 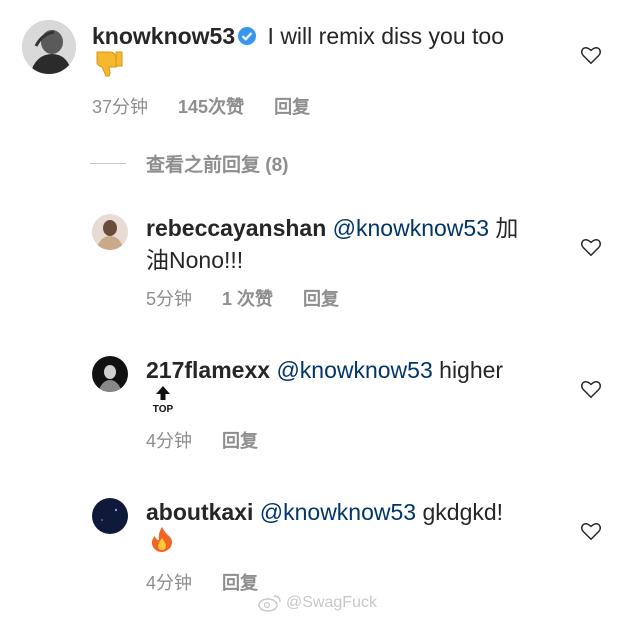 What do you see at coordinates (236, 228) in the screenshot?
I see `username: rebeccayanshan` at bounding box center [236, 228].